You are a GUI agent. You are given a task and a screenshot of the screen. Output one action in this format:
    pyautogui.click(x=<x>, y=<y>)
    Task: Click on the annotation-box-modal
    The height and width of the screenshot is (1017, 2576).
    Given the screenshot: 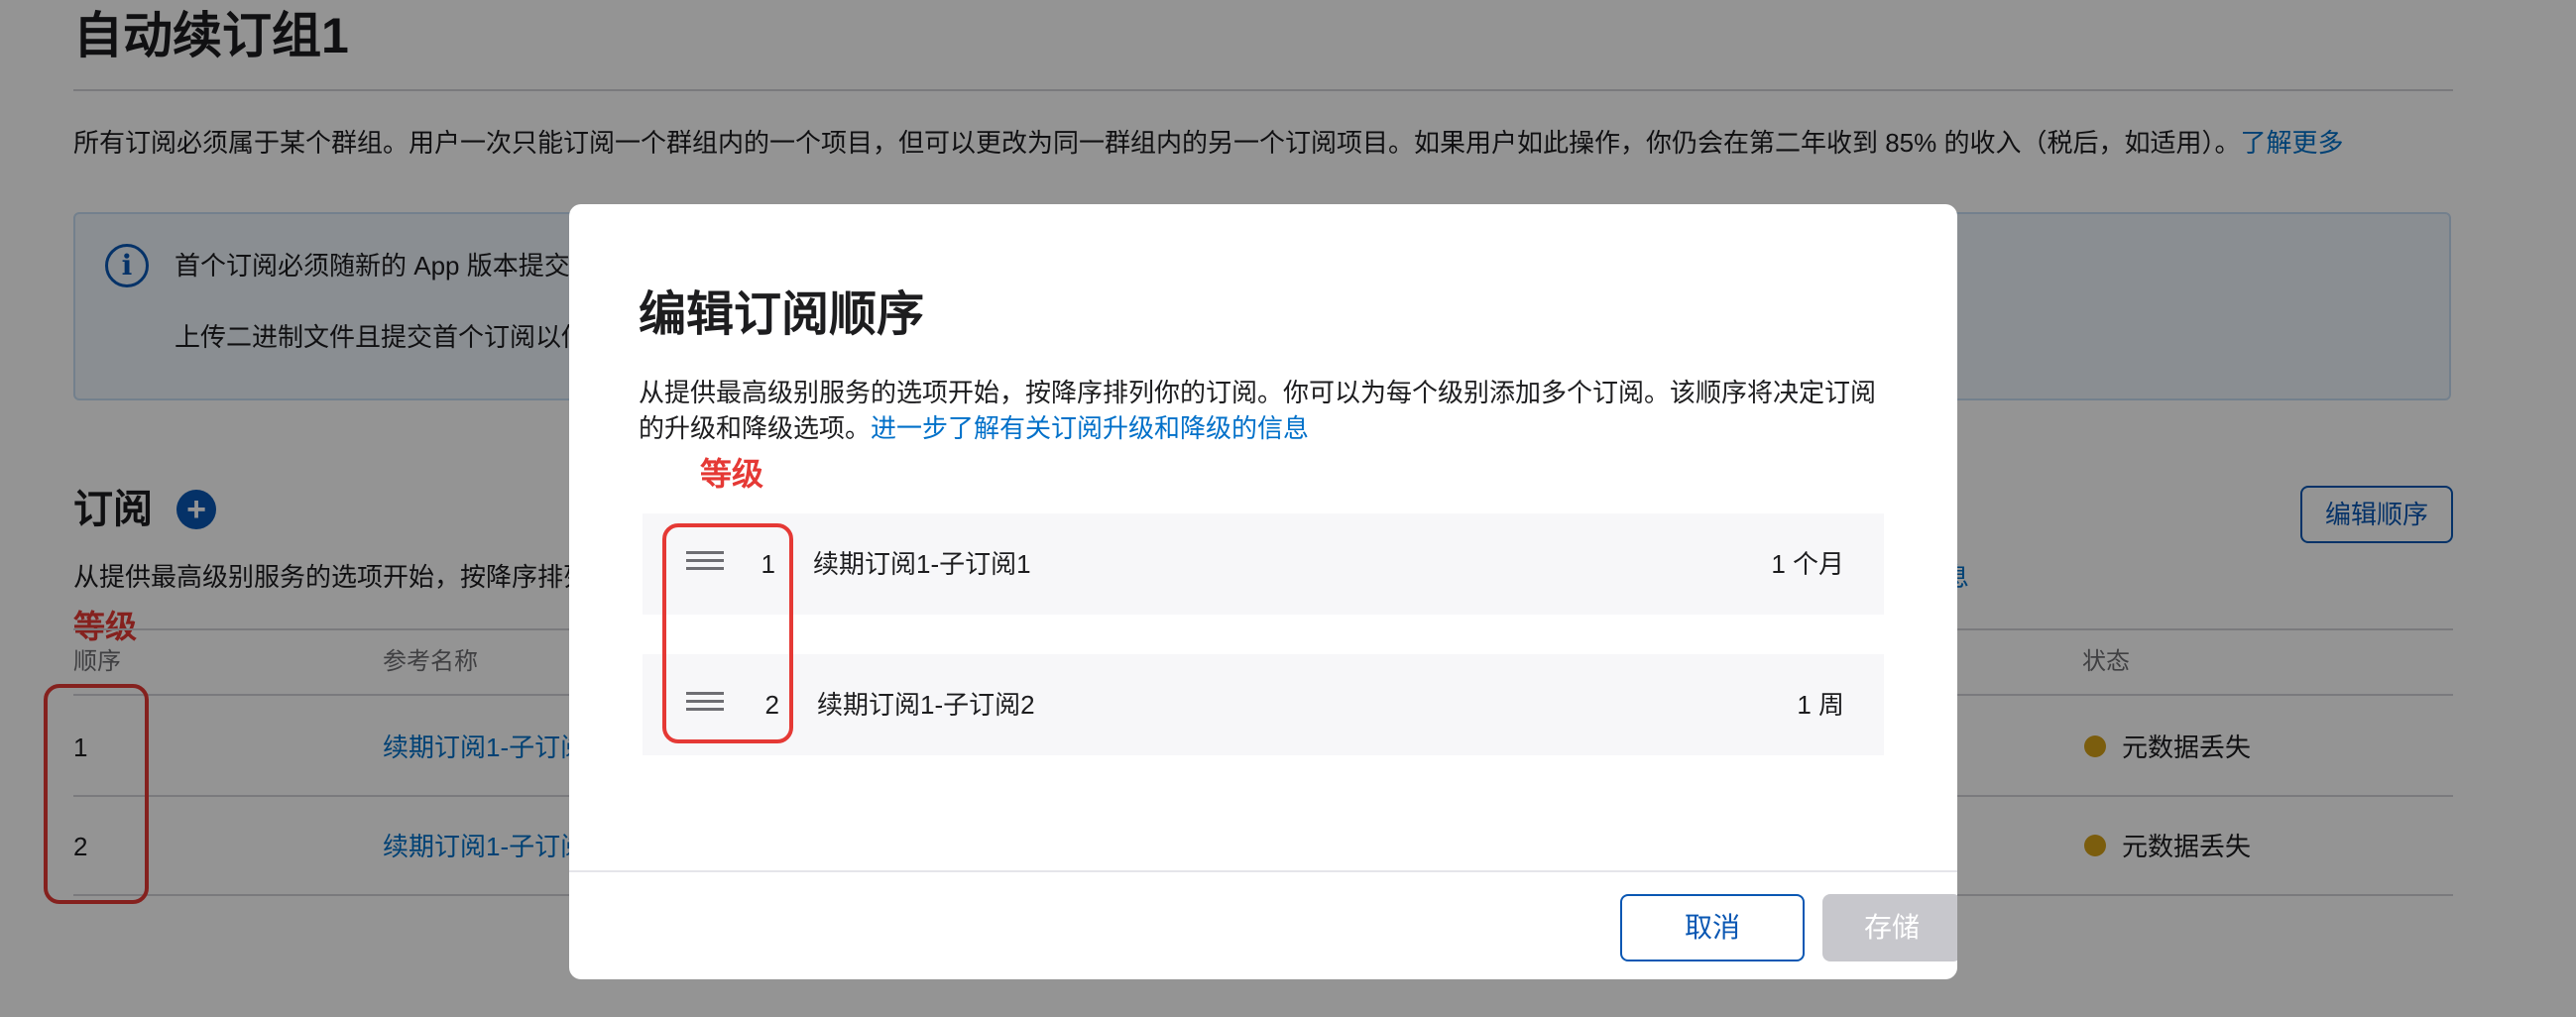 What is the action you would take?
    pyautogui.click(x=728, y=633)
    